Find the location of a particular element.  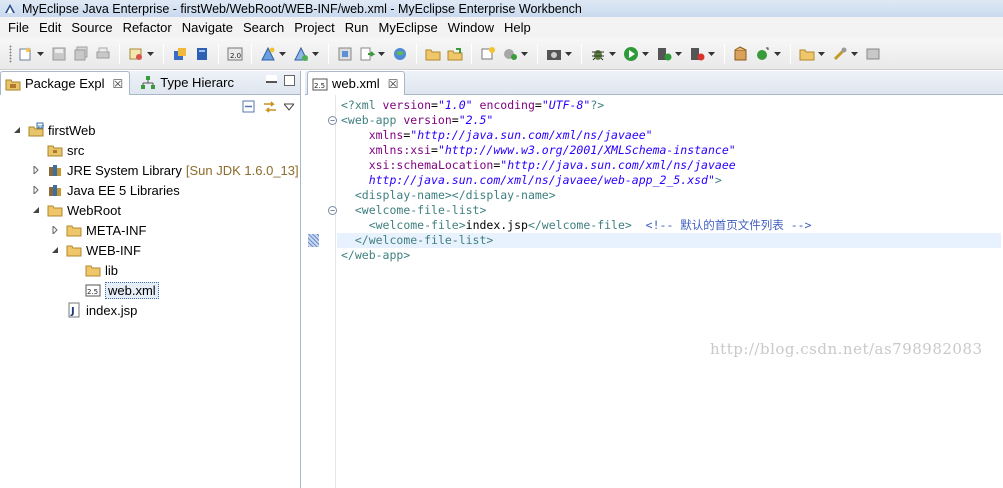

new-project-dropdown-icon is located at coordinates (282, 54).